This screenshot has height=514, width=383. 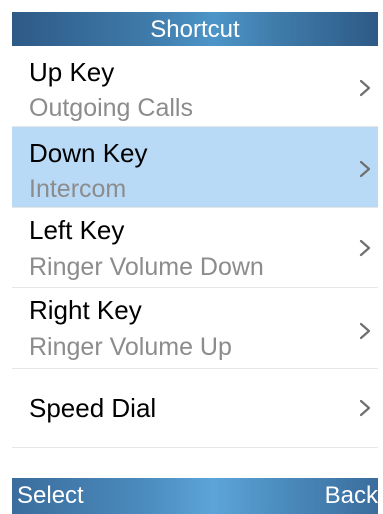 What do you see at coordinates (78, 189) in the screenshot?
I see `menu-item-value: Intercom` at bounding box center [78, 189].